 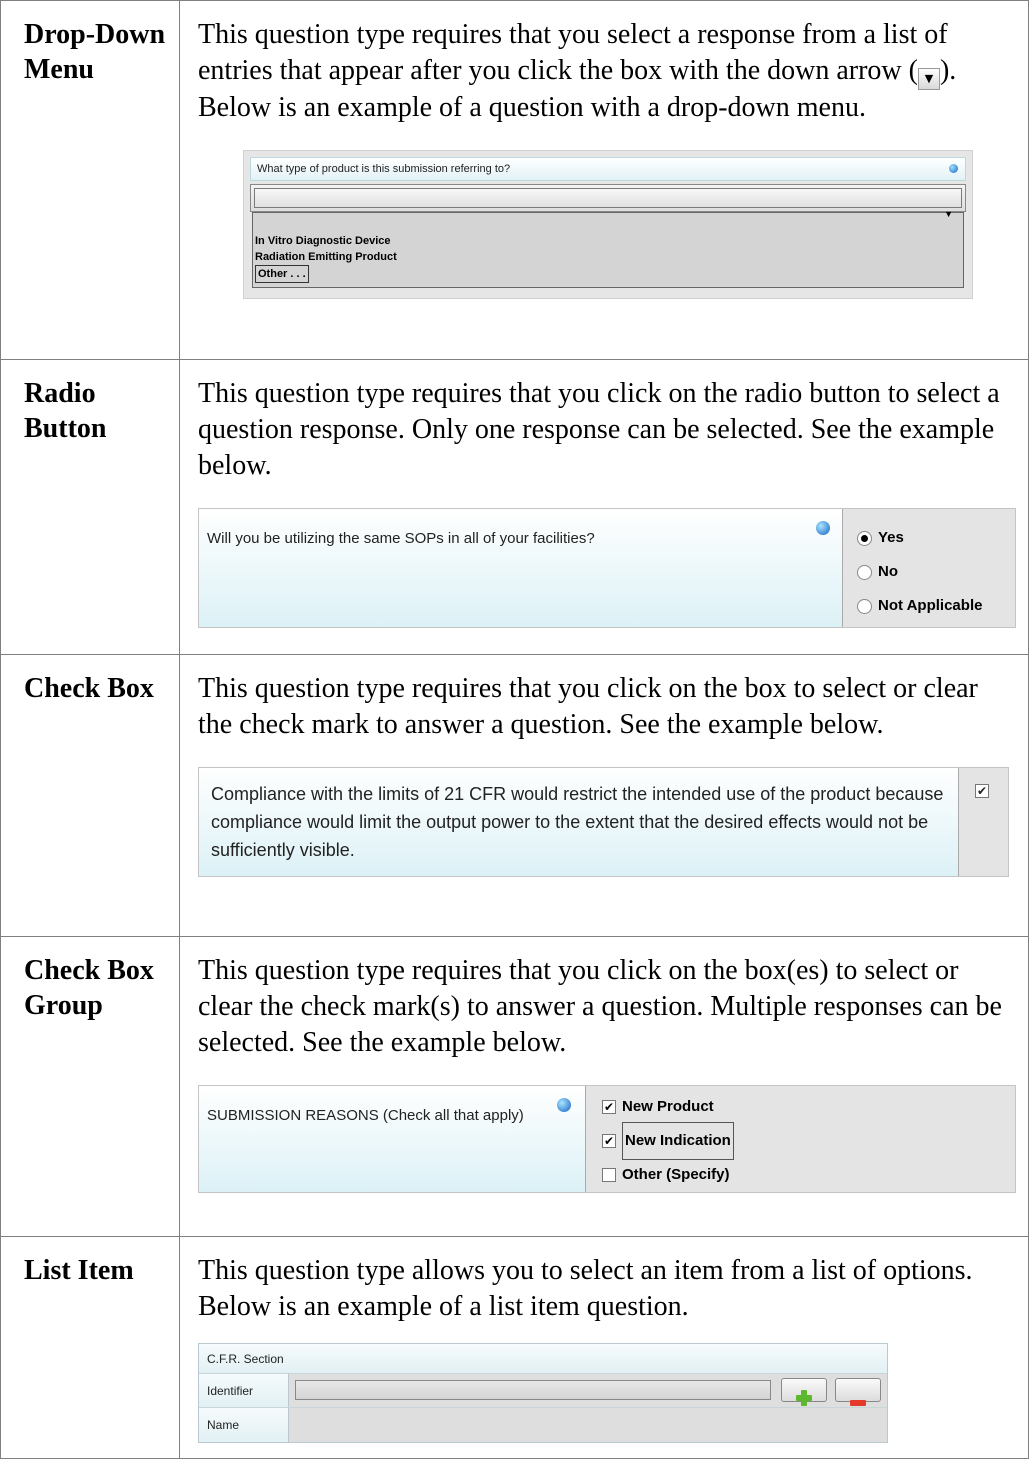 I want to click on add-button, so click(x=804, y=1392).